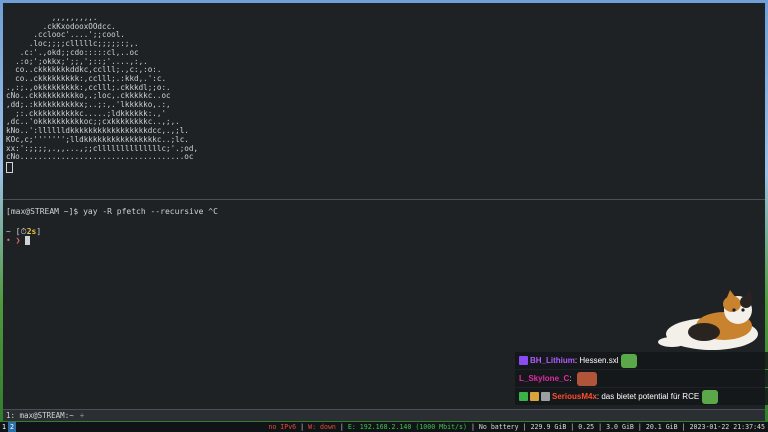 This screenshot has height=432, width=768. I want to click on moderator-badge-icon, so click(523, 397).